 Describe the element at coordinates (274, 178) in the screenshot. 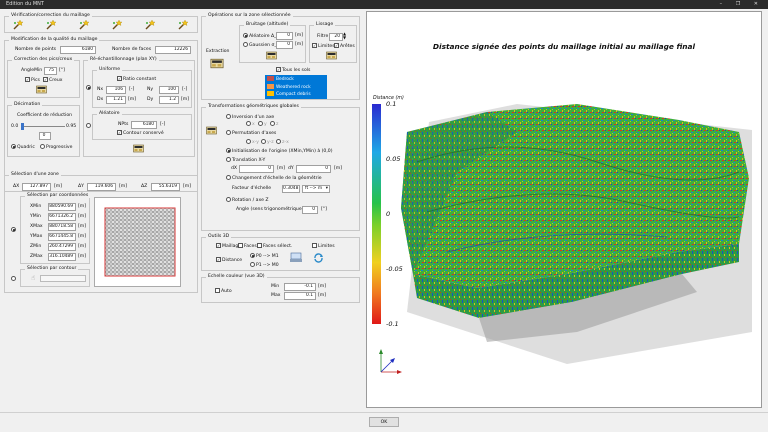

I see `echelle-radio: Changement d'échelle de la géométrie` at that location.